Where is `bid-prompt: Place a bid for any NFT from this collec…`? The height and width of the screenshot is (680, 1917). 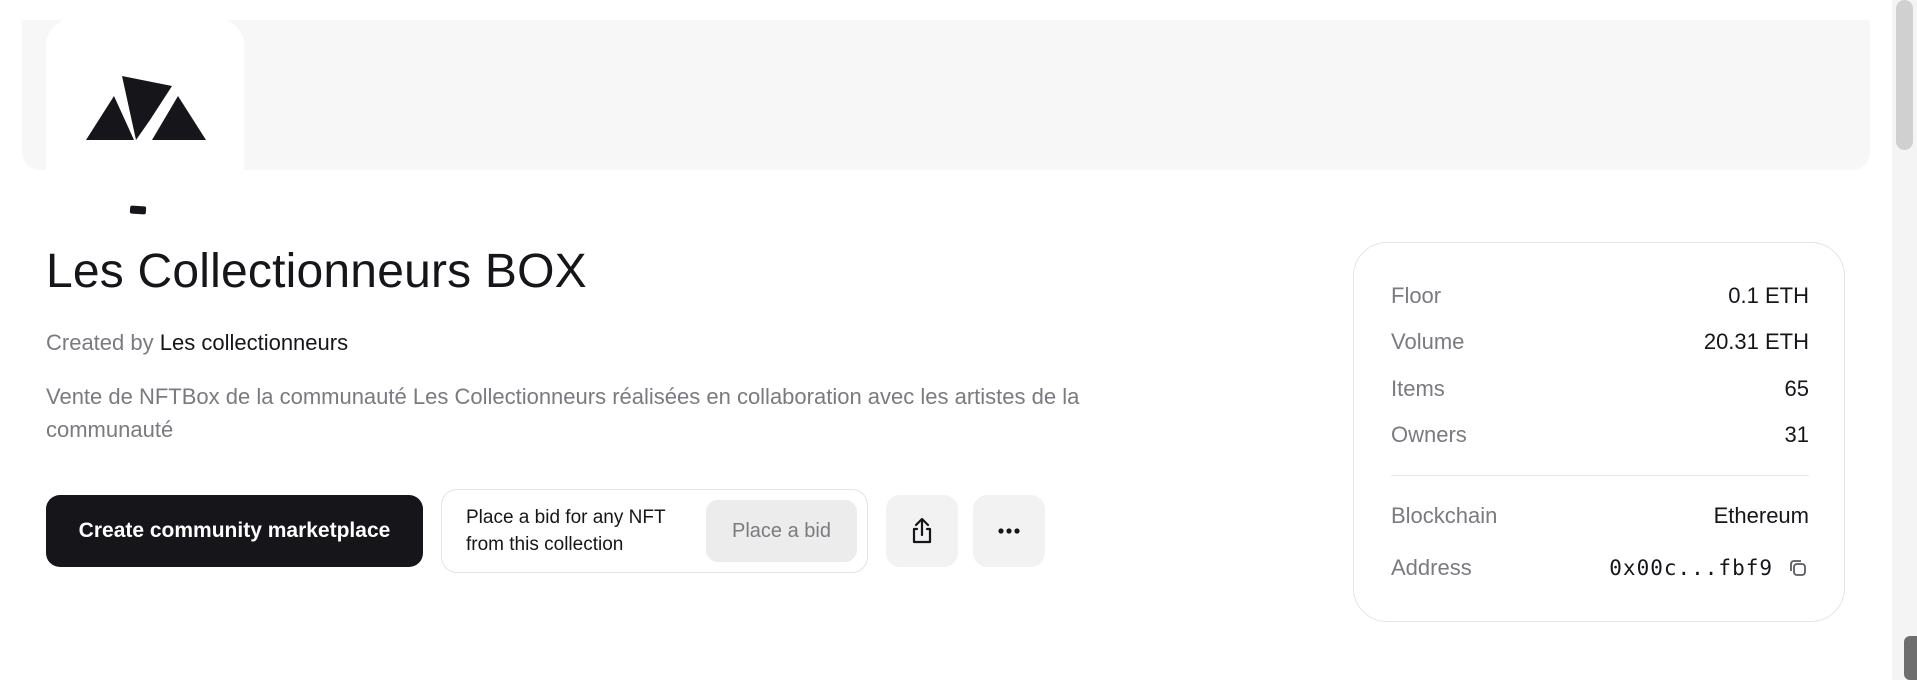 bid-prompt: Place a bid for any NFT from this collec… is located at coordinates (566, 531).